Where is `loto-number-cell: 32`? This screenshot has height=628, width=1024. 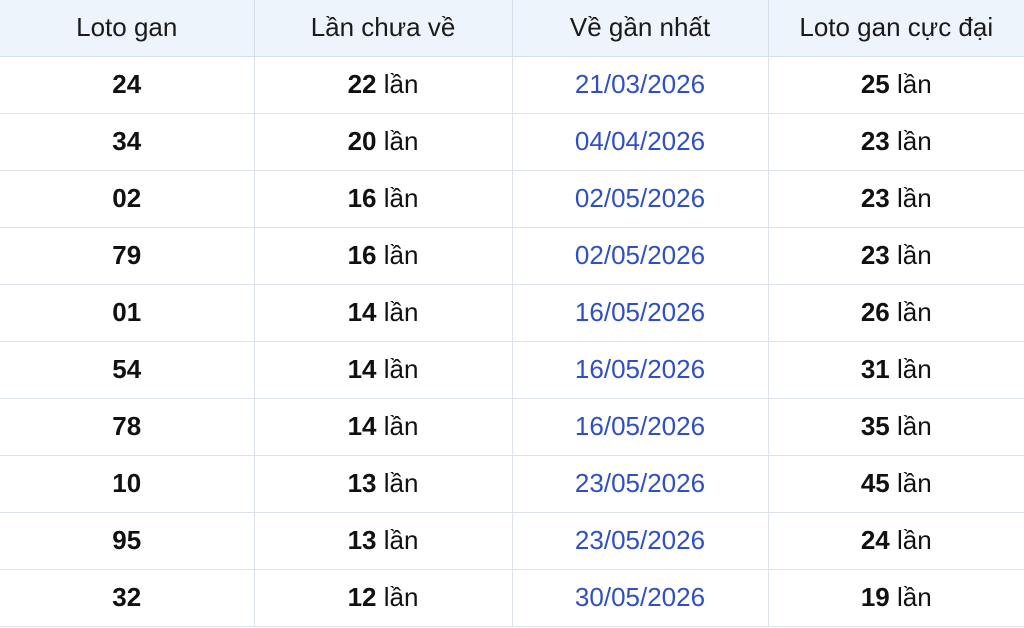 loto-number-cell: 32 is located at coordinates (127, 597).